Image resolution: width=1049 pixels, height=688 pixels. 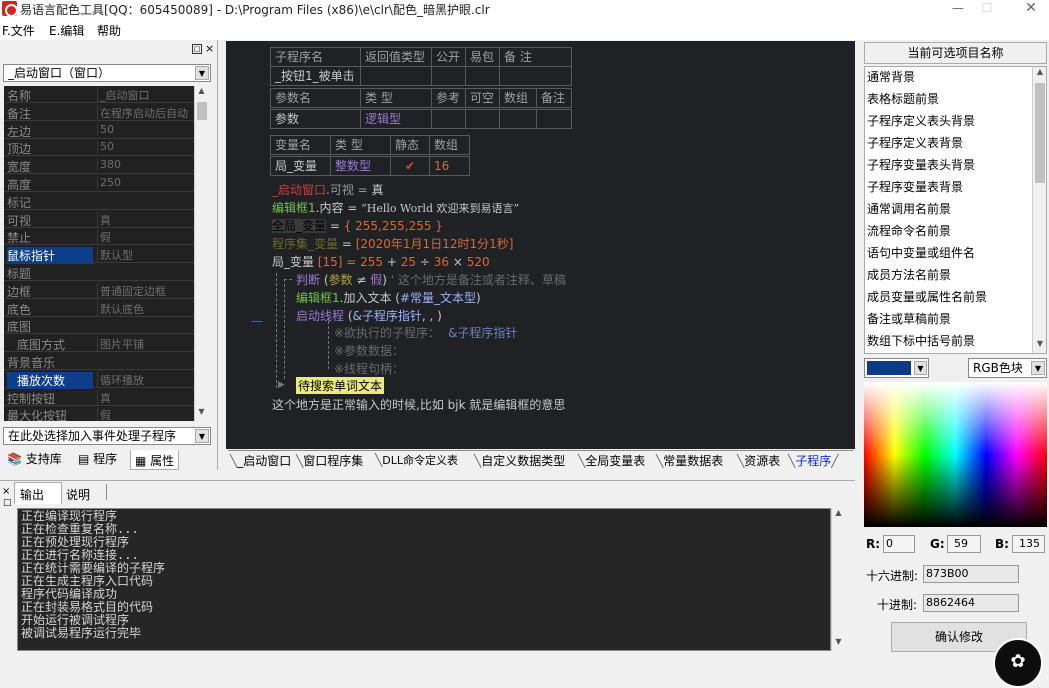 What do you see at coordinates (66, 30) in the screenshot?
I see `menu-edit: E.编辑` at bounding box center [66, 30].